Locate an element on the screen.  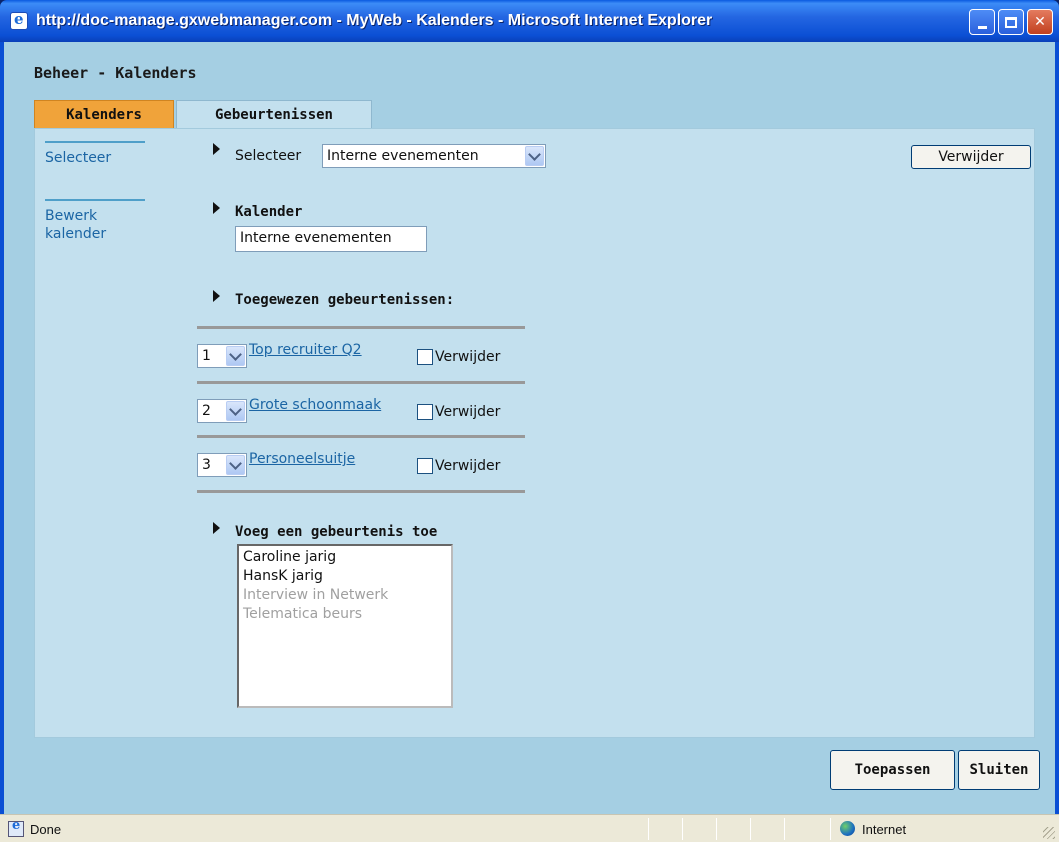
assigned-heading: Toegewezen gebeurtenissen: is located at coordinates (345, 300).